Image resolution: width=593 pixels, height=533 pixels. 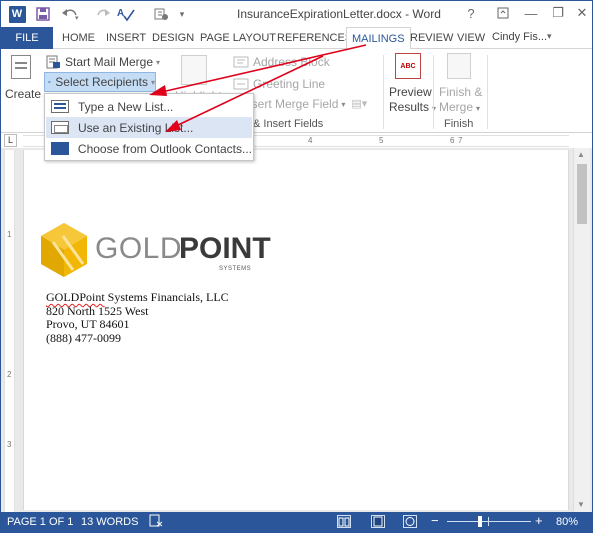 I want to click on print-layout-icon, so click(x=378, y=521).